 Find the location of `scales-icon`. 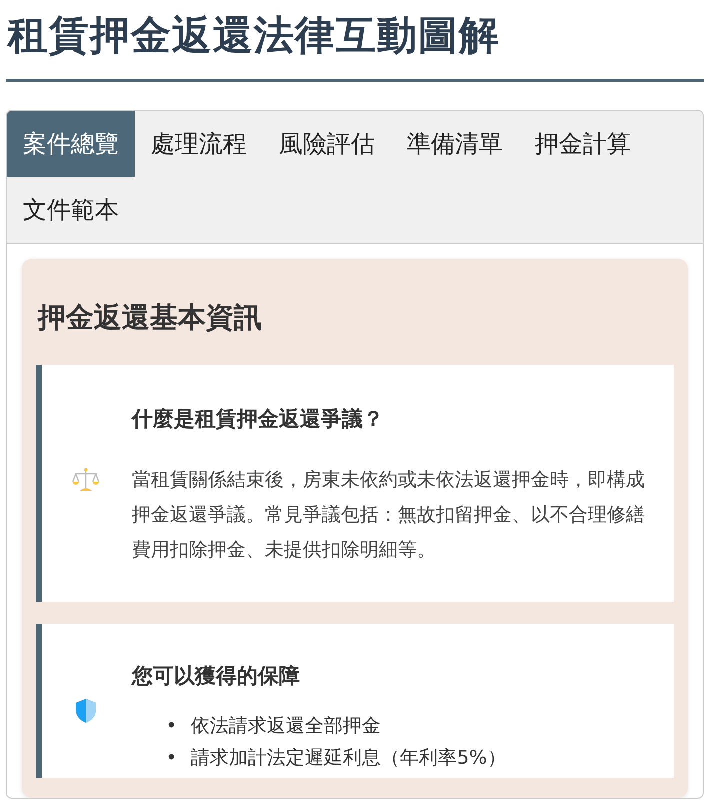

scales-icon is located at coordinates (86, 479).